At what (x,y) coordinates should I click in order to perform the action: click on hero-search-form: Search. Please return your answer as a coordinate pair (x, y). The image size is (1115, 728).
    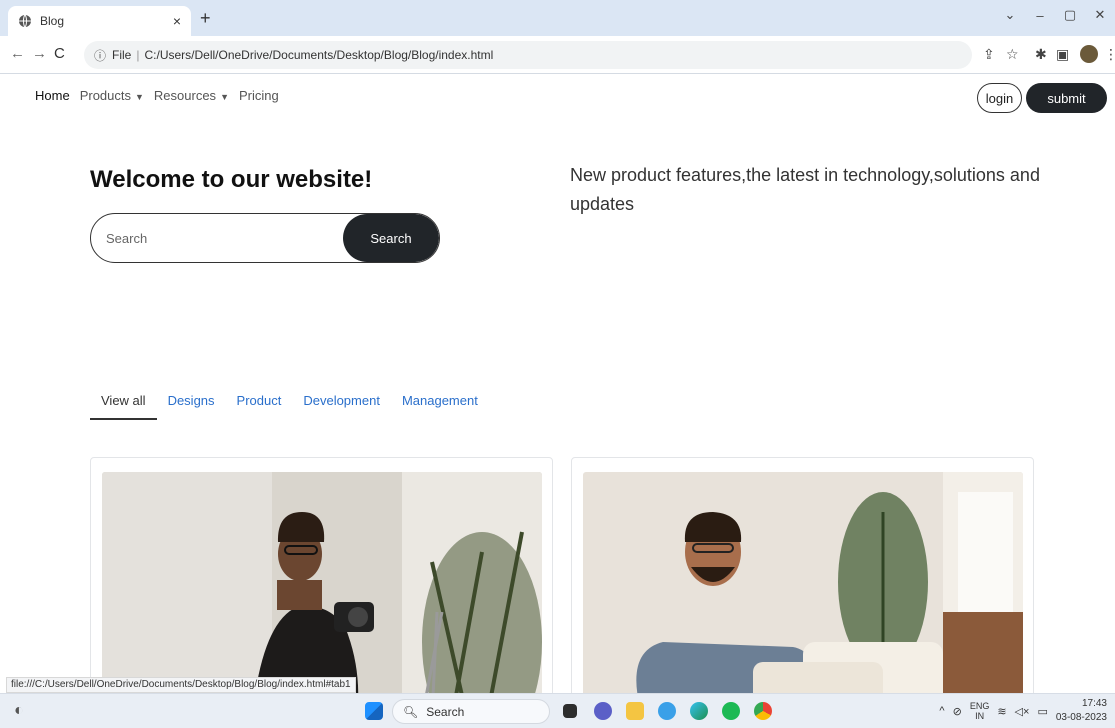
    Looking at the image, I should click on (265, 238).